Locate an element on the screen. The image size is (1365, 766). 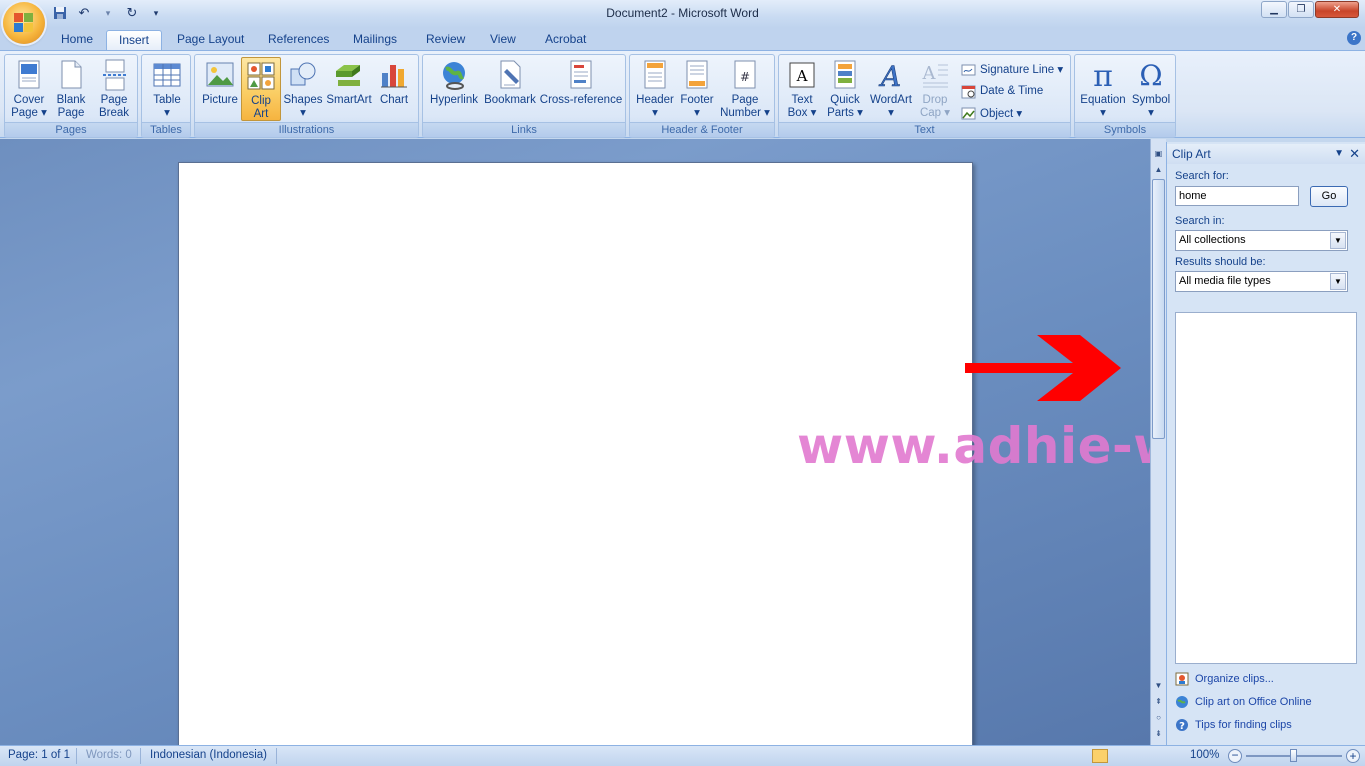
next-page-icon: ⇟ is located at coordinates (1158, 734).